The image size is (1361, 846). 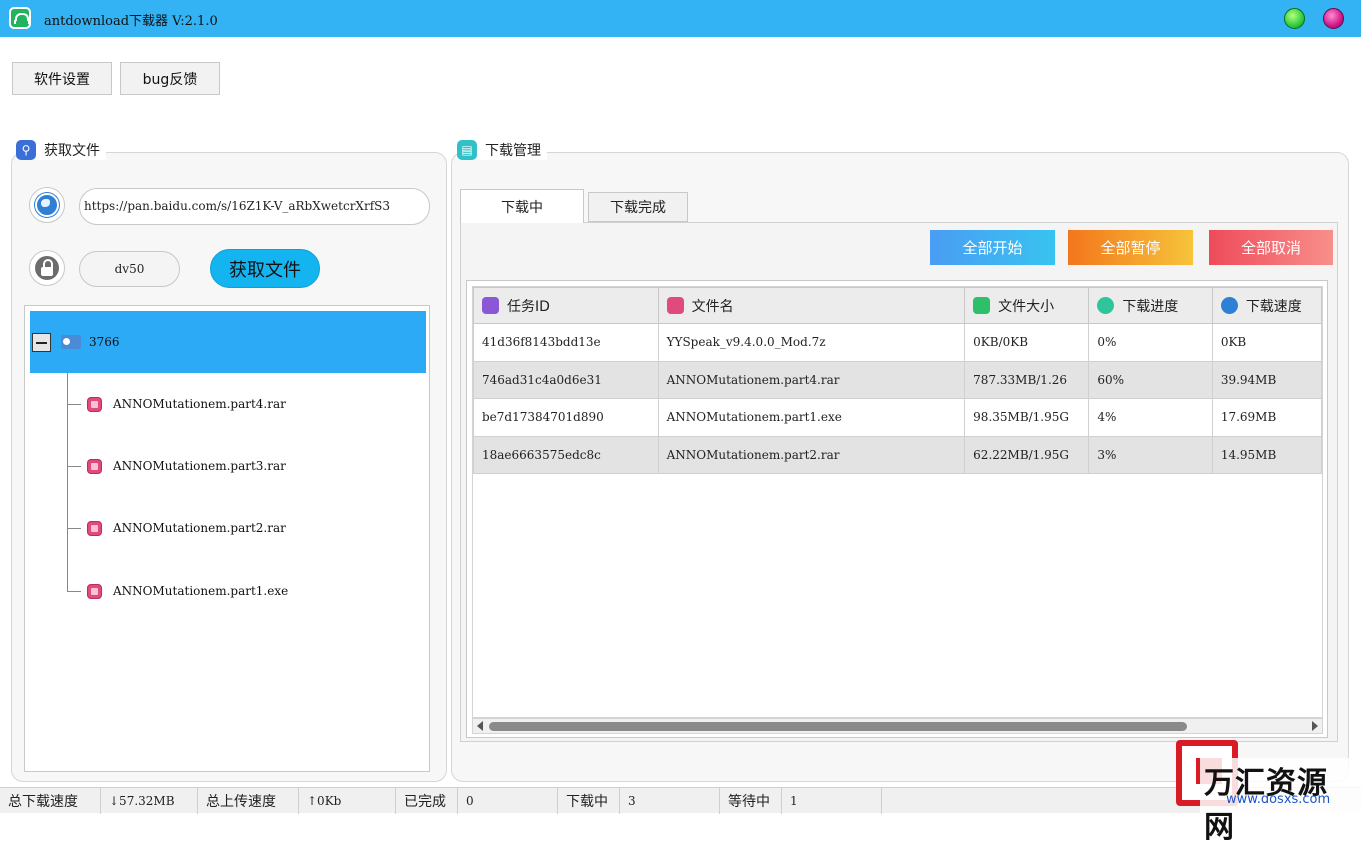 What do you see at coordinates (26, 150) in the screenshot?
I see `search-icon: ⚲` at bounding box center [26, 150].